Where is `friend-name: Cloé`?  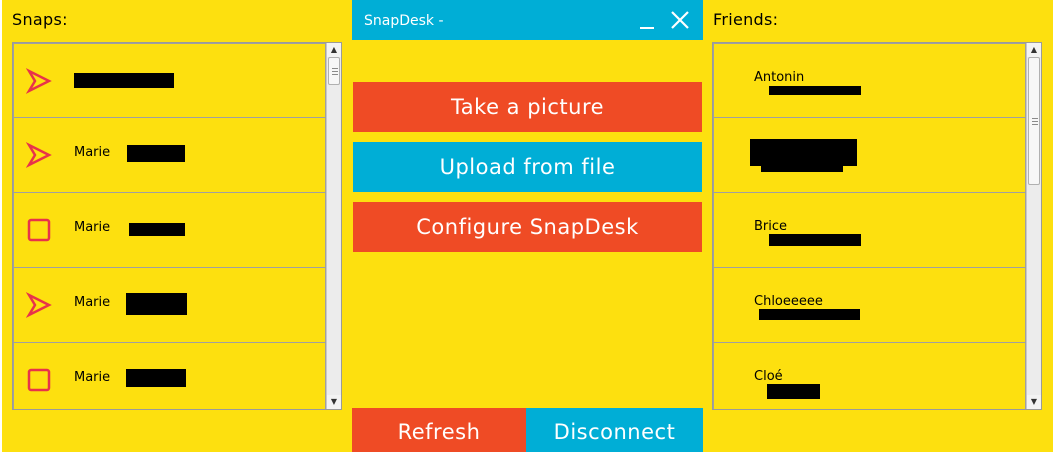
friend-name: Cloé is located at coordinates (768, 376).